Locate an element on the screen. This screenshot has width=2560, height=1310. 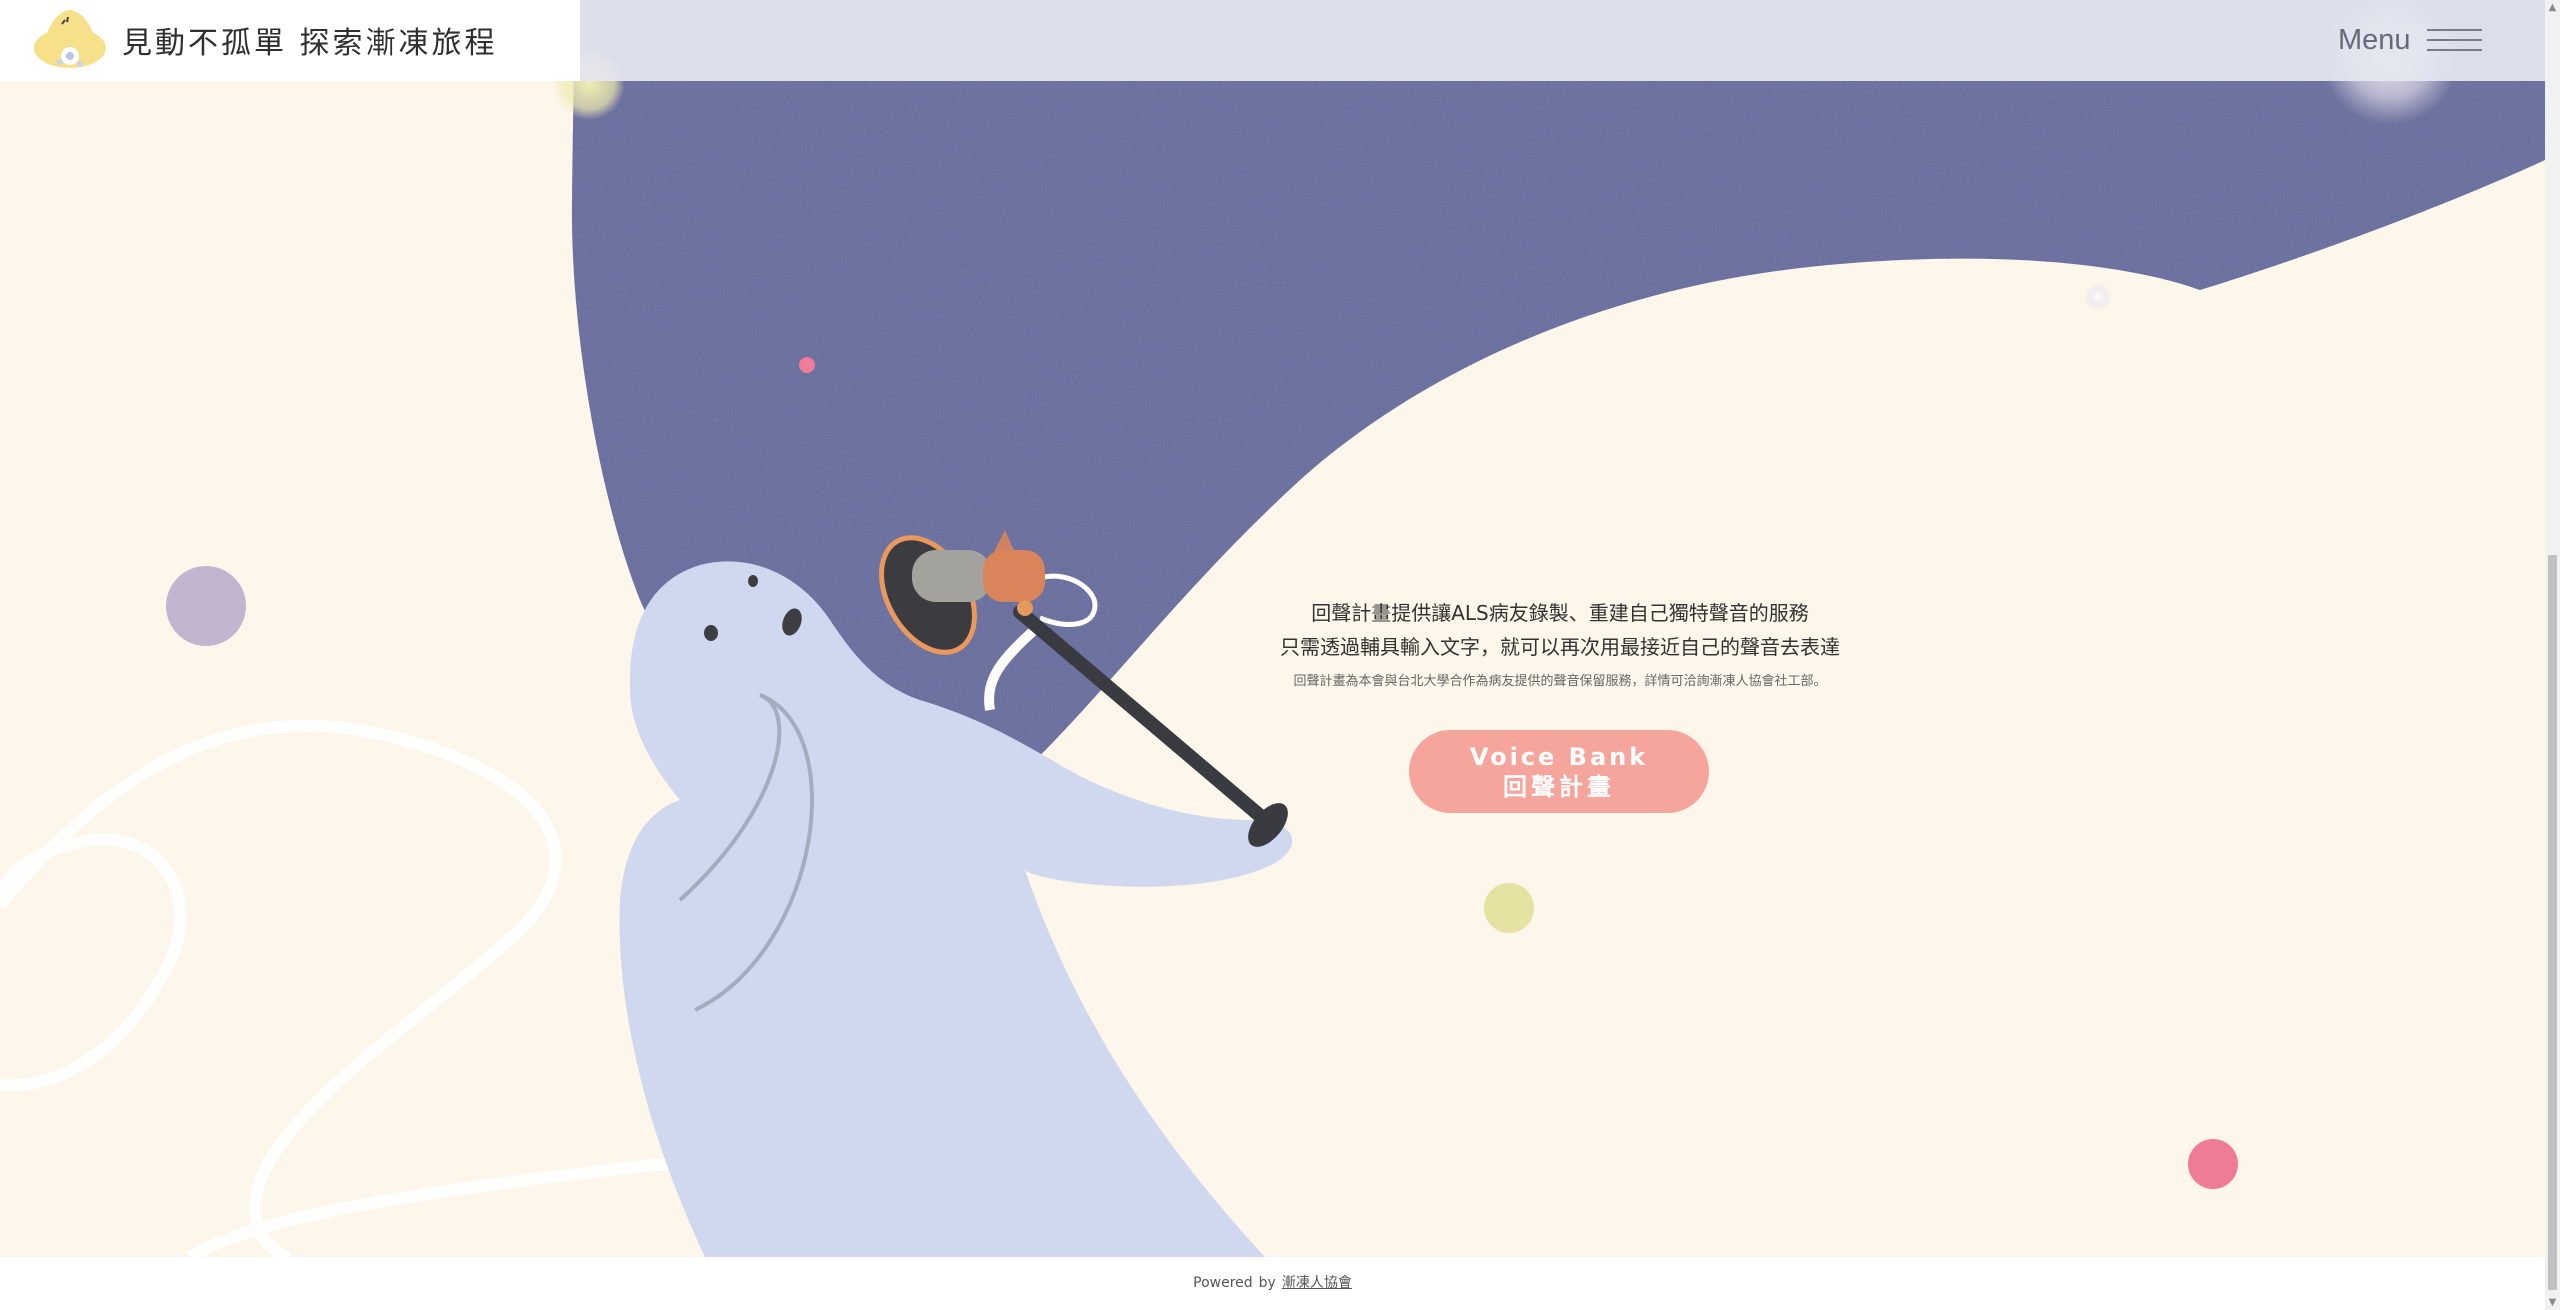
ghost-eye-top is located at coordinates (753, 581).